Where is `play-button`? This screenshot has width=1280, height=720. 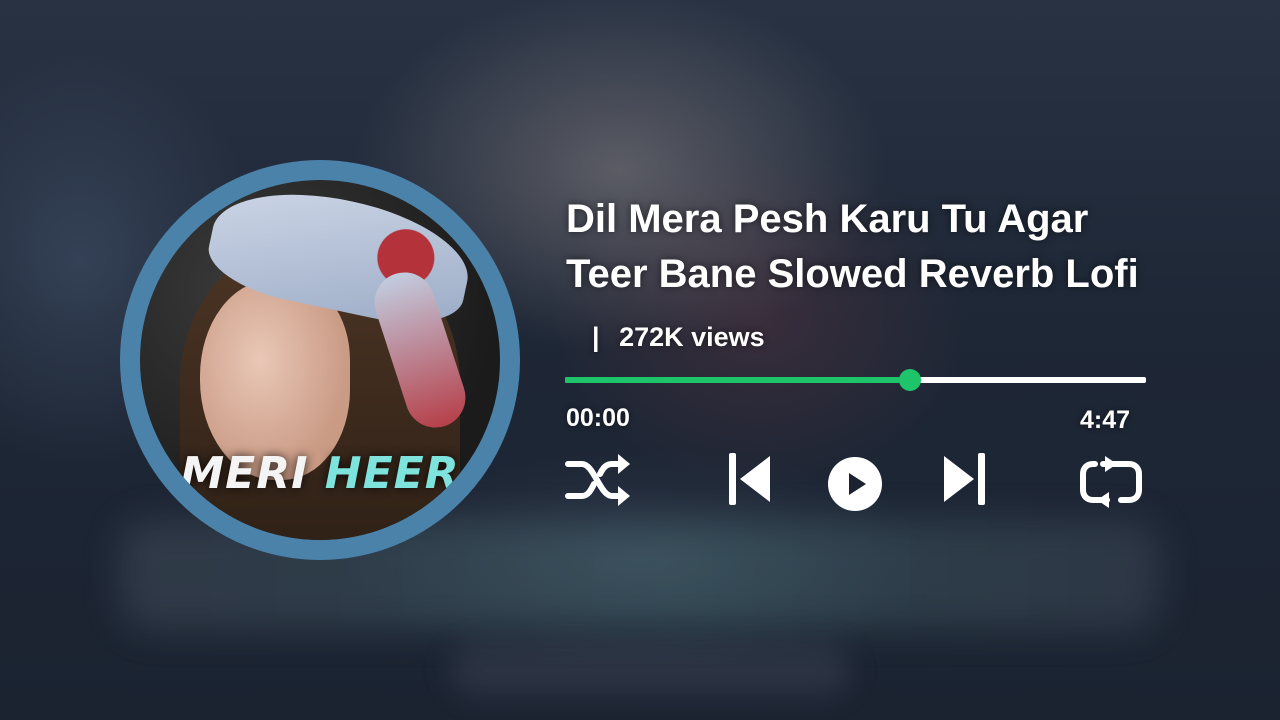
play-button is located at coordinates (855, 484).